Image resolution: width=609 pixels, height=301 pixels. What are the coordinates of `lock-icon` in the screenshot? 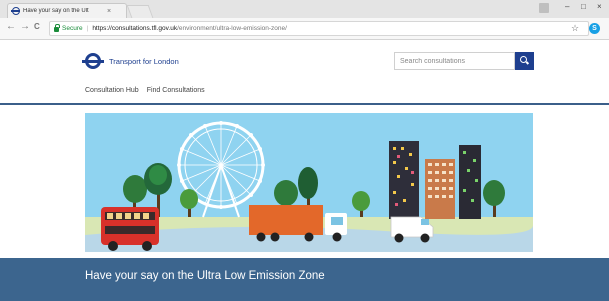 It's located at (57, 28).